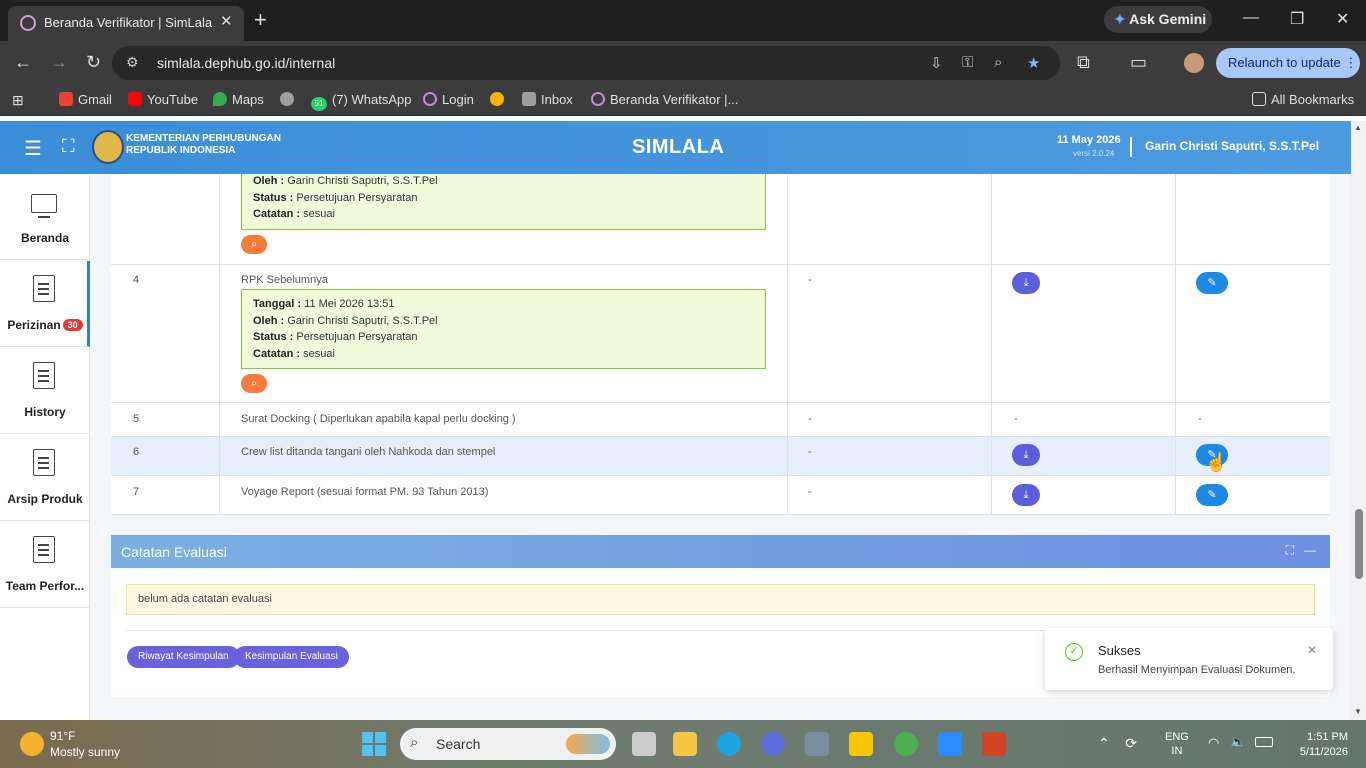 This screenshot has width=1366, height=768. What do you see at coordinates (936, 63) in the screenshot?
I see `install-app-icon: ⇩` at bounding box center [936, 63].